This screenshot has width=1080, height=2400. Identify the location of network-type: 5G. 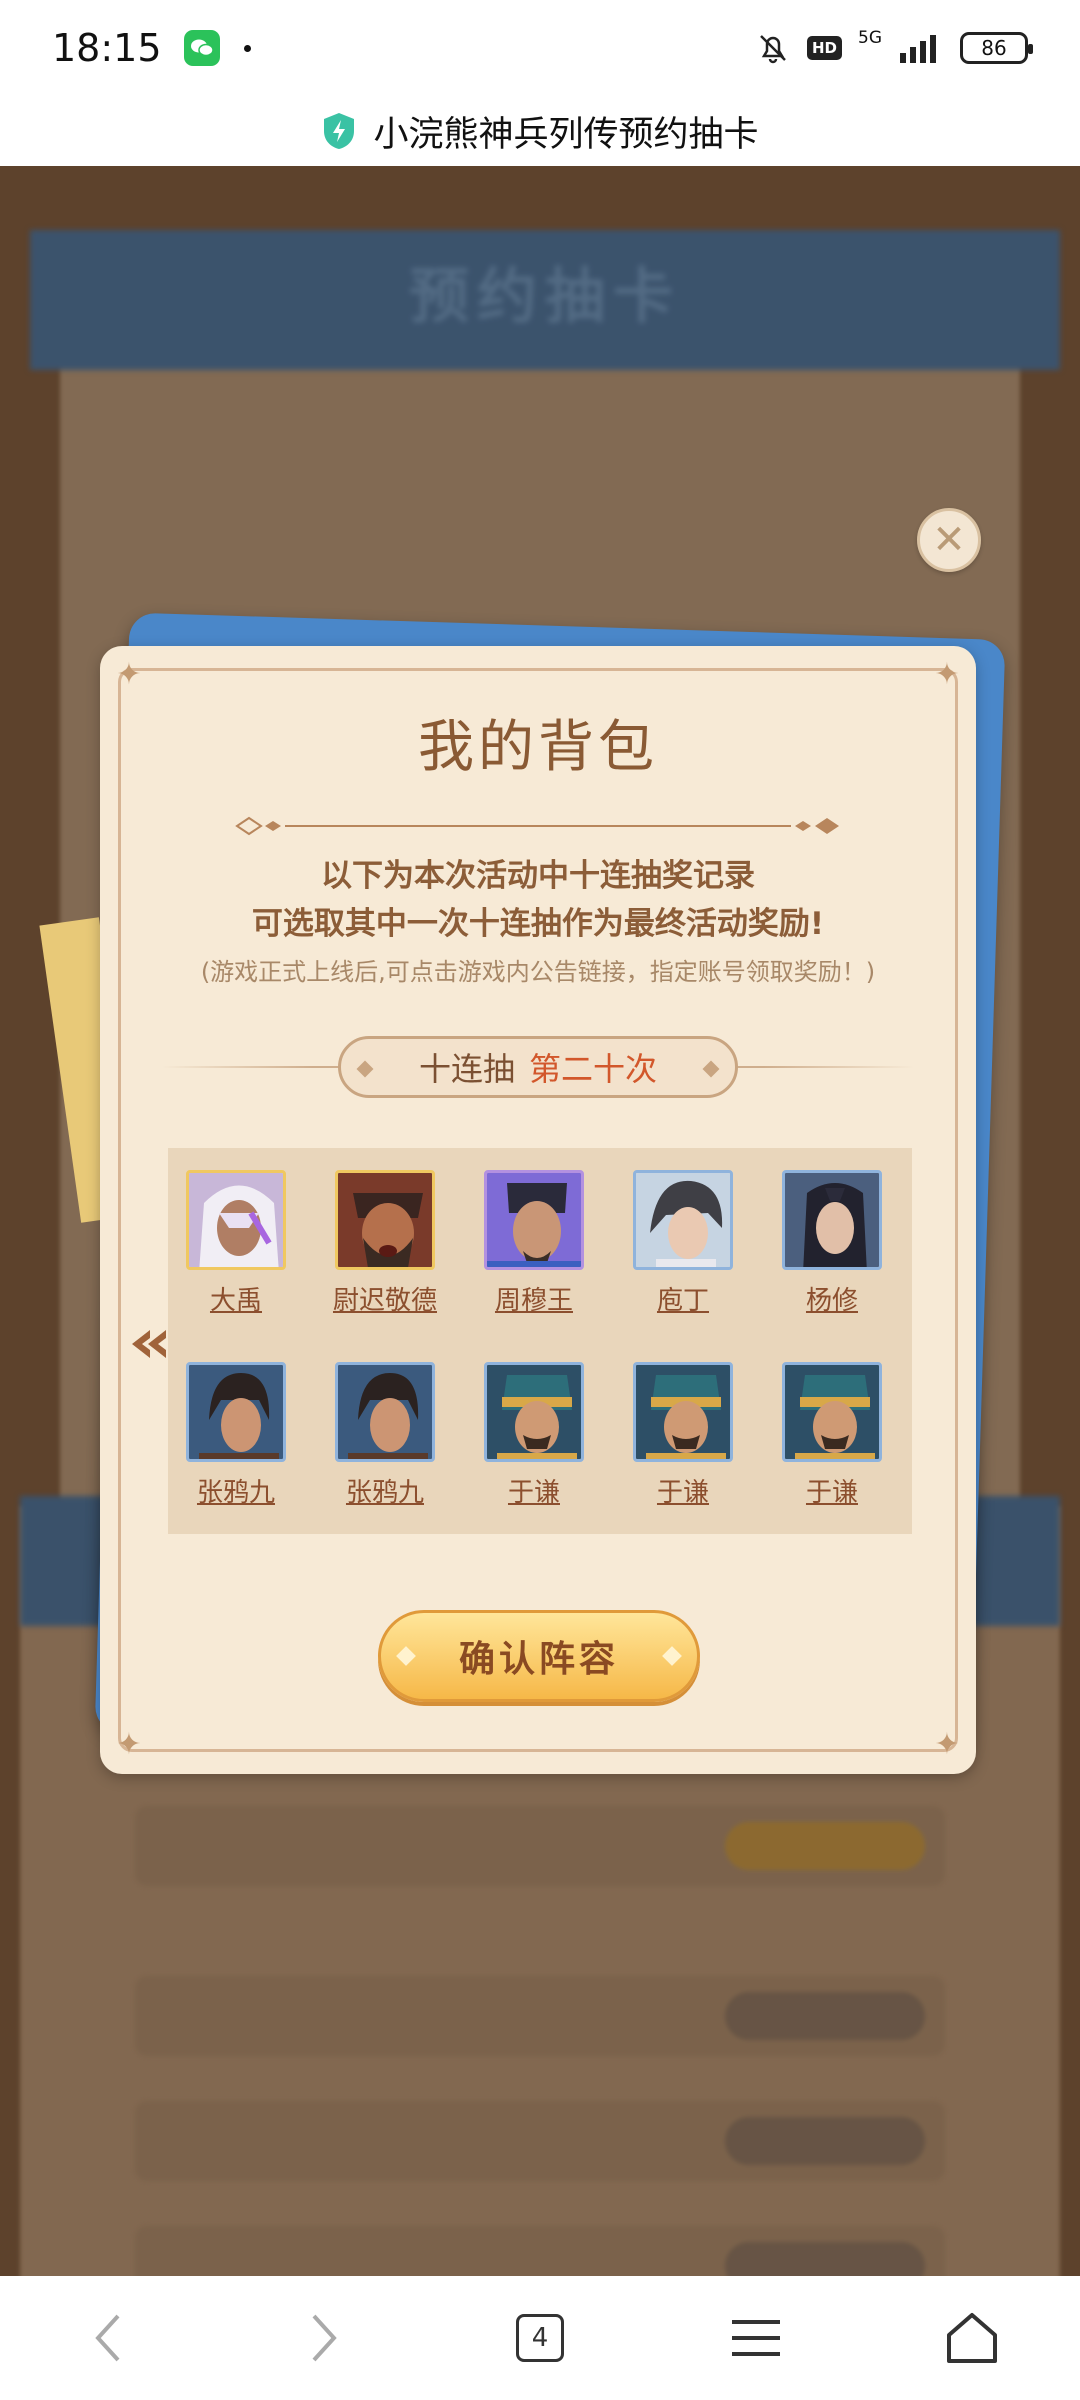
(870, 38).